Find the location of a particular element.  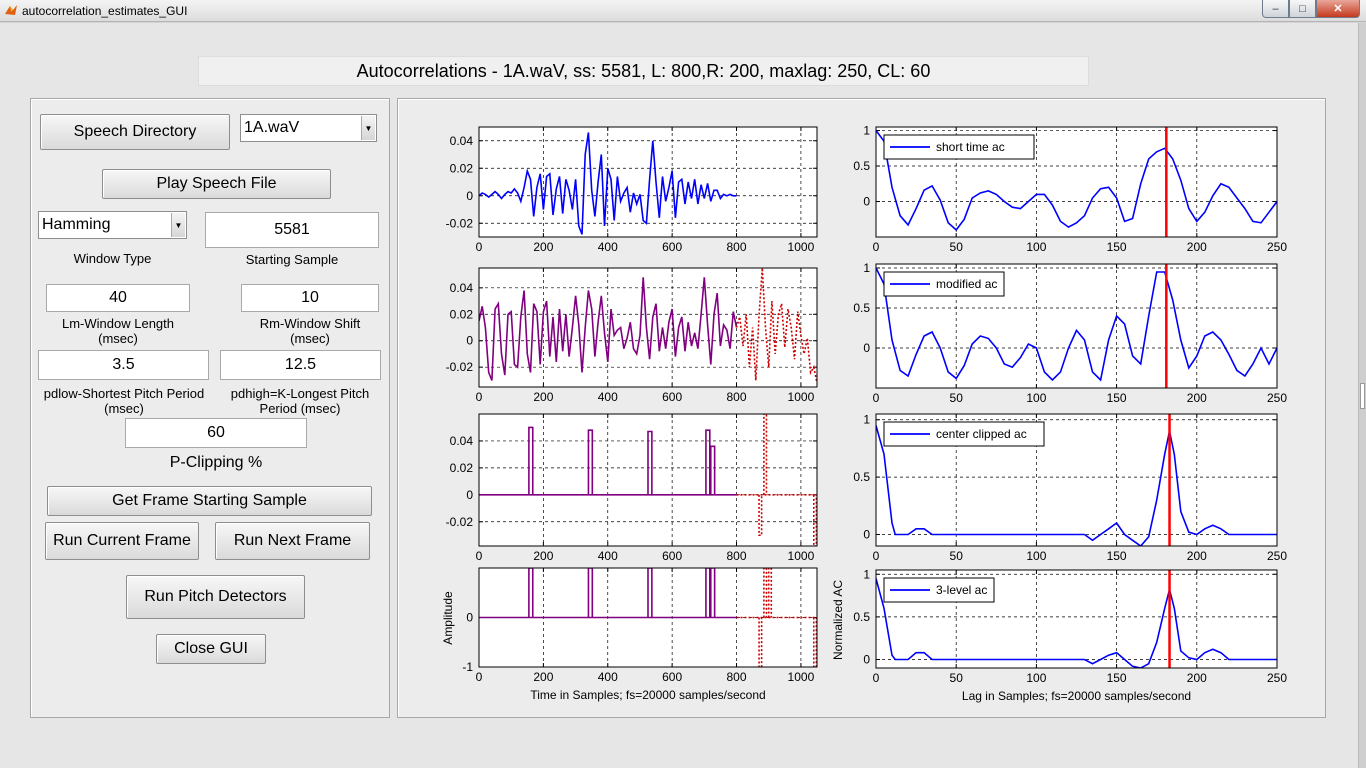

window-title-bar: autocorrelation_estimates_GUI – □ ✕ is located at coordinates (683, 11).